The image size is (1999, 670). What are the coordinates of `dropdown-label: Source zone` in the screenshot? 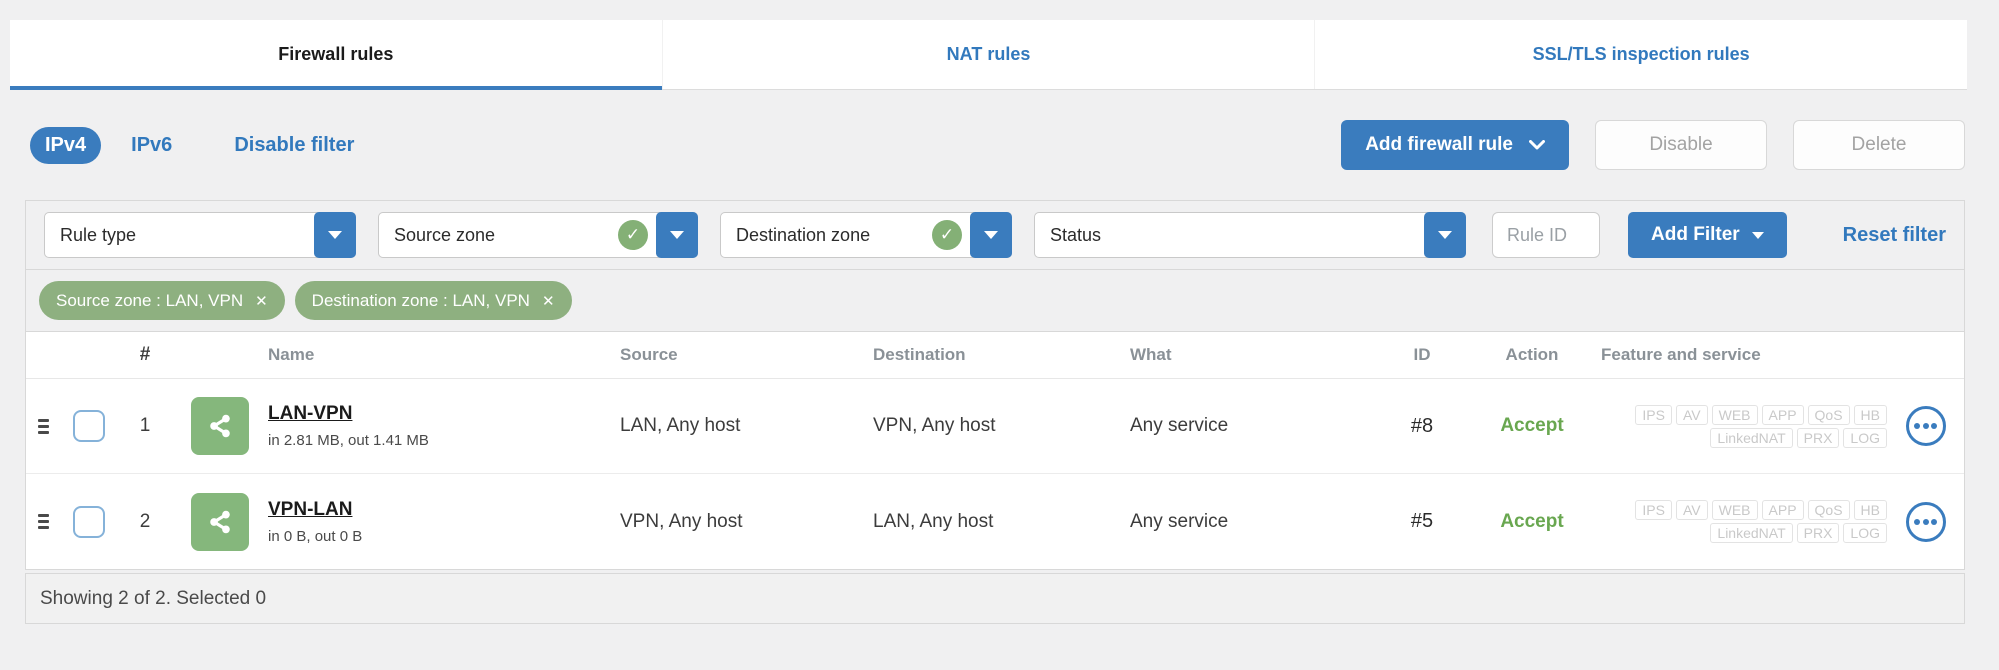 It's located at (445, 234).